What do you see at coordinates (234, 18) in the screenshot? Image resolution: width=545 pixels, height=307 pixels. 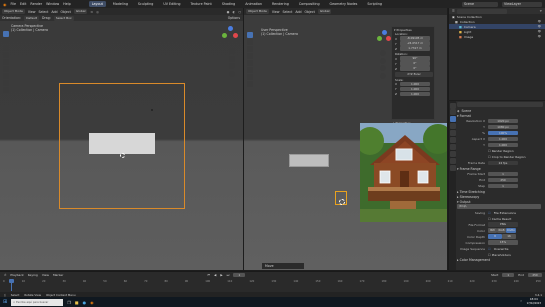 I see `options-menu: Options` at bounding box center [234, 18].